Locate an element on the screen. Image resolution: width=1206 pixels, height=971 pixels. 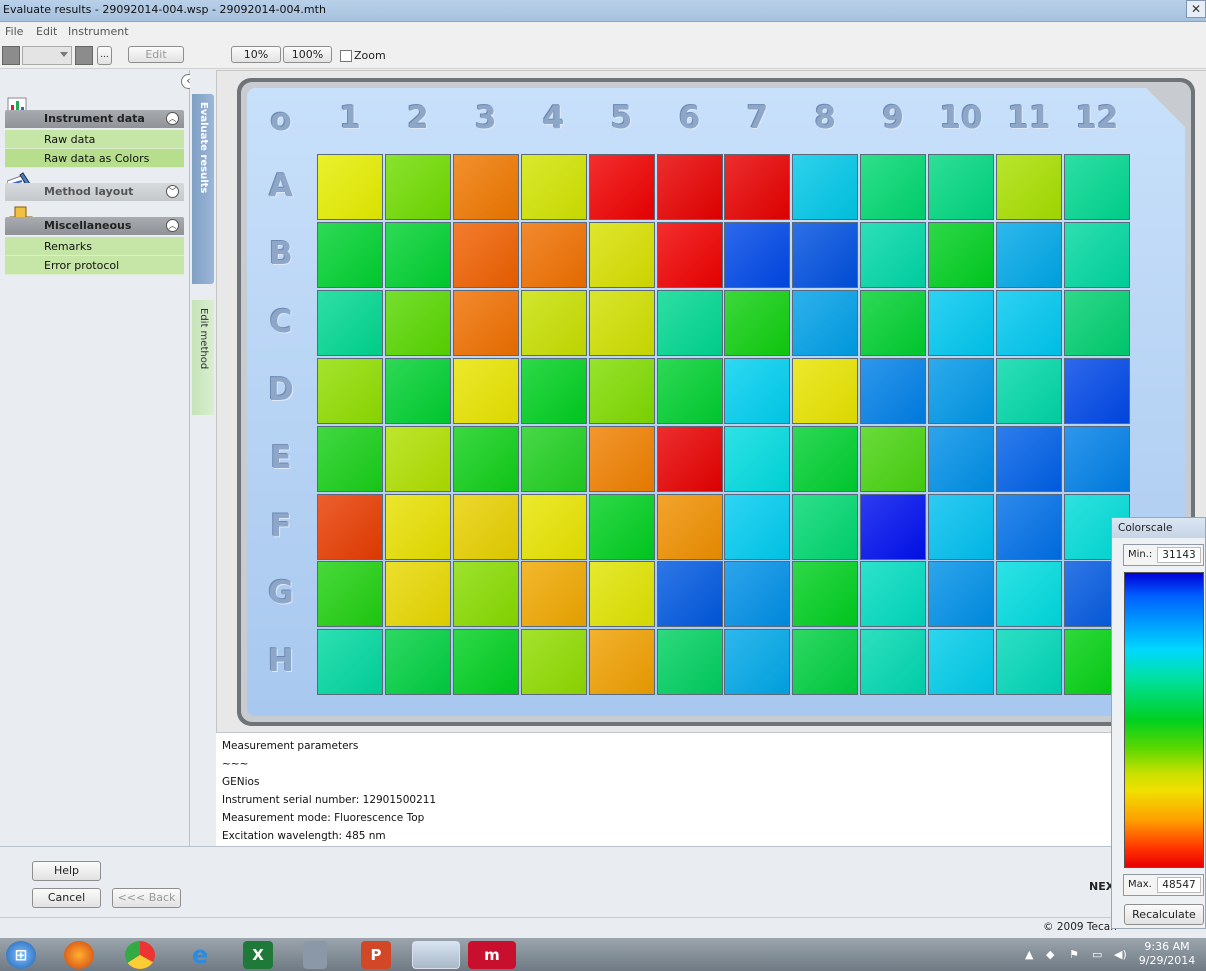
well-F5 is located at coordinates (621, 526).